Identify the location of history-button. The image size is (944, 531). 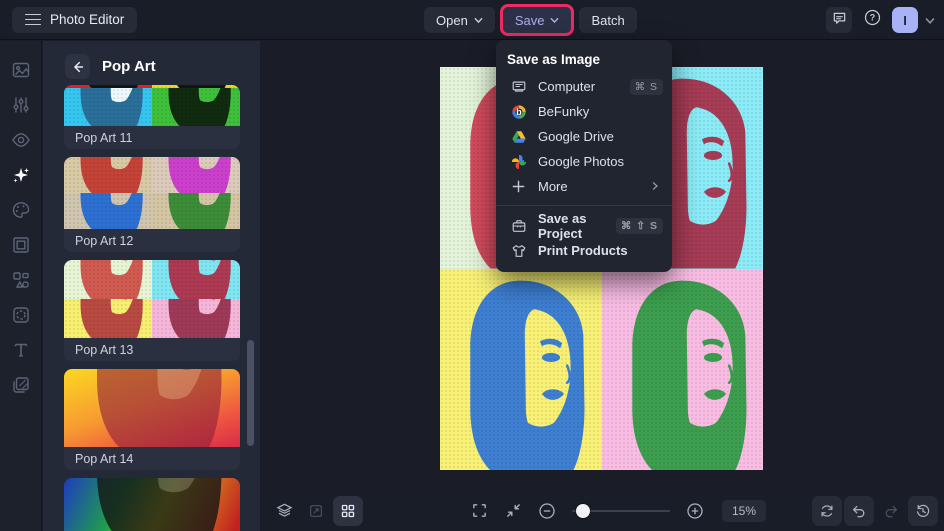
(923, 510).